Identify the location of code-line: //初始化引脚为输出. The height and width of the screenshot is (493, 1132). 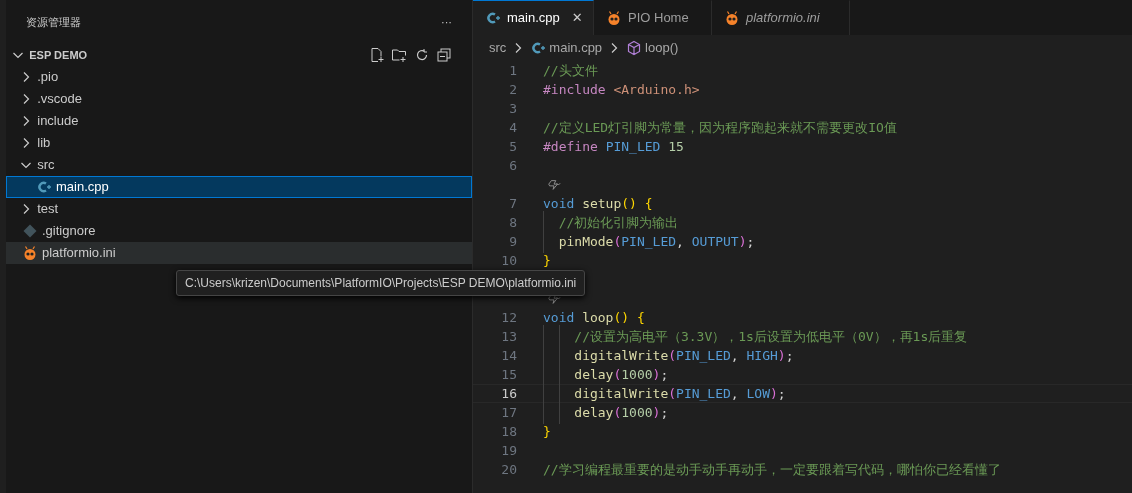
(618, 222).